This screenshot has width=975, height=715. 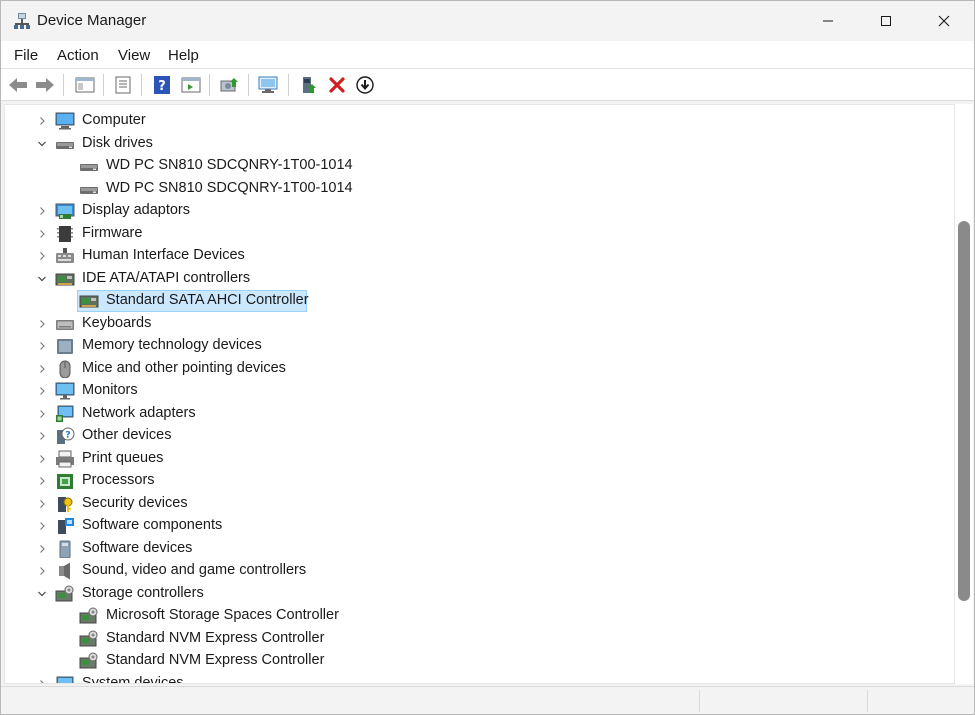 I want to click on menu-action: Action, so click(x=78, y=55).